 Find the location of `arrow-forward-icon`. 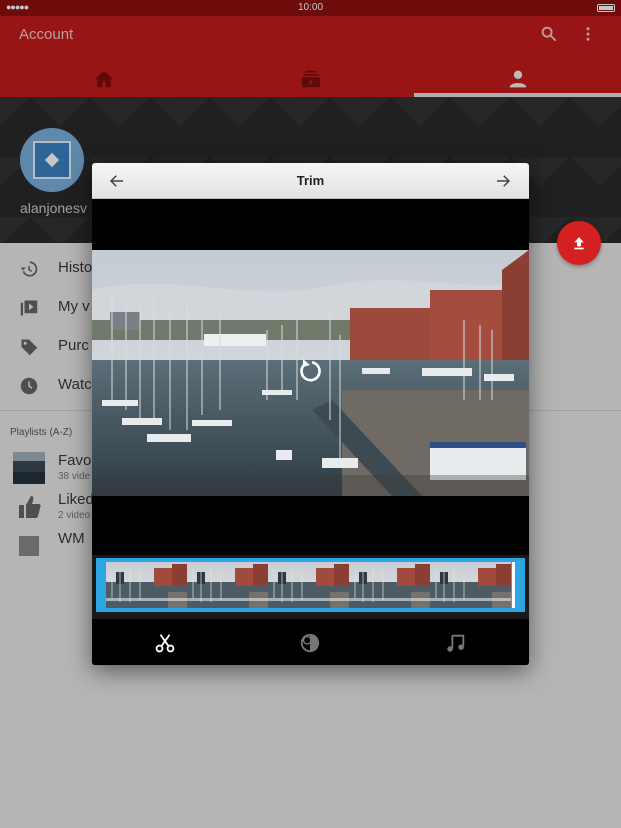

arrow-forward-icon is located at coordinates (503, 181).